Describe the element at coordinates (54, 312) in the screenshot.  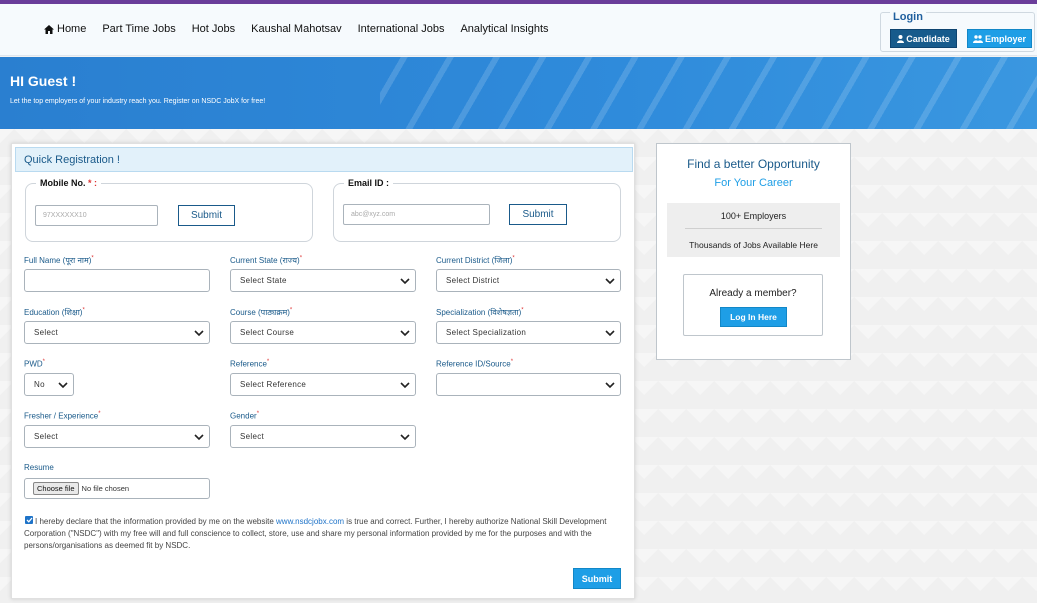
I see `education-label: Education (शिक्षा)*` at that location.